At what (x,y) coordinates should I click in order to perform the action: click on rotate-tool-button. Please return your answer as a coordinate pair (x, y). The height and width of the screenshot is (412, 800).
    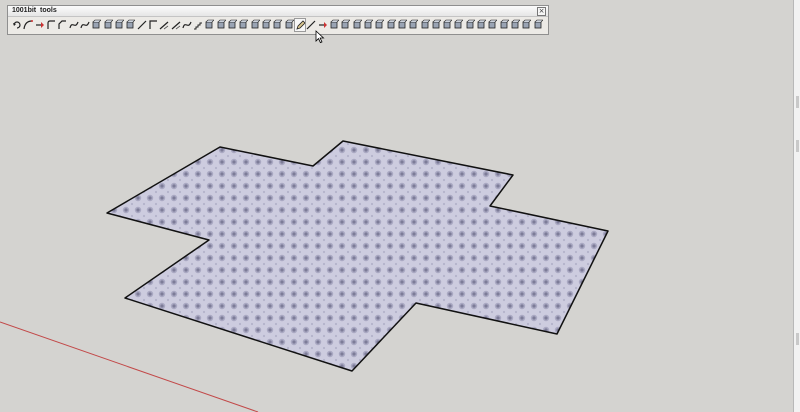
    Looking at the image, I should click on (17, 25).